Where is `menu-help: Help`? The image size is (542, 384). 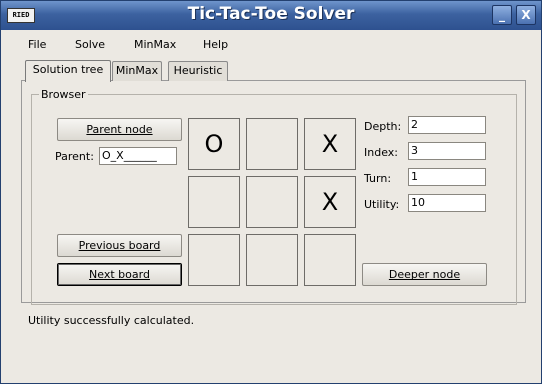 menu-help: Help is located at coordinates (215, 44).